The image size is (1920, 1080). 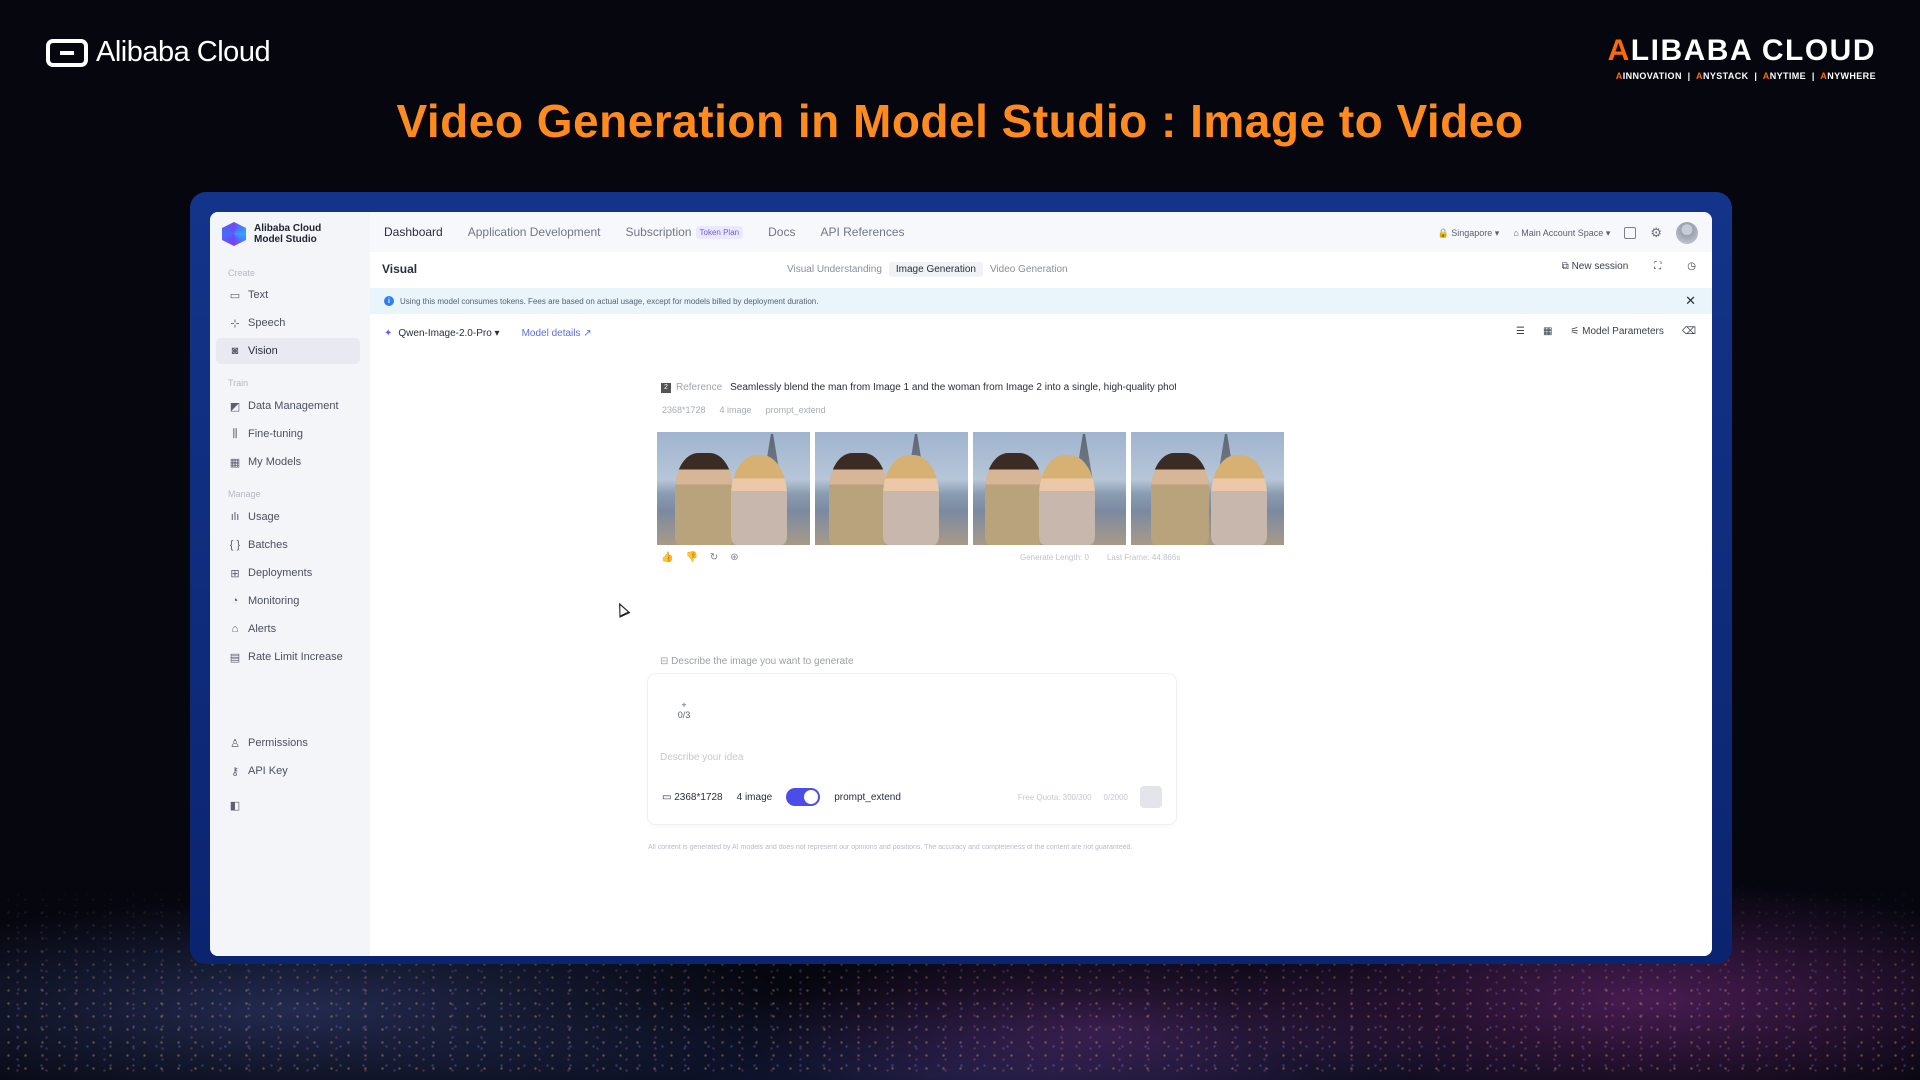 I want to click on tag-innovation: INNOVATION, so click(x=1652, y=76).